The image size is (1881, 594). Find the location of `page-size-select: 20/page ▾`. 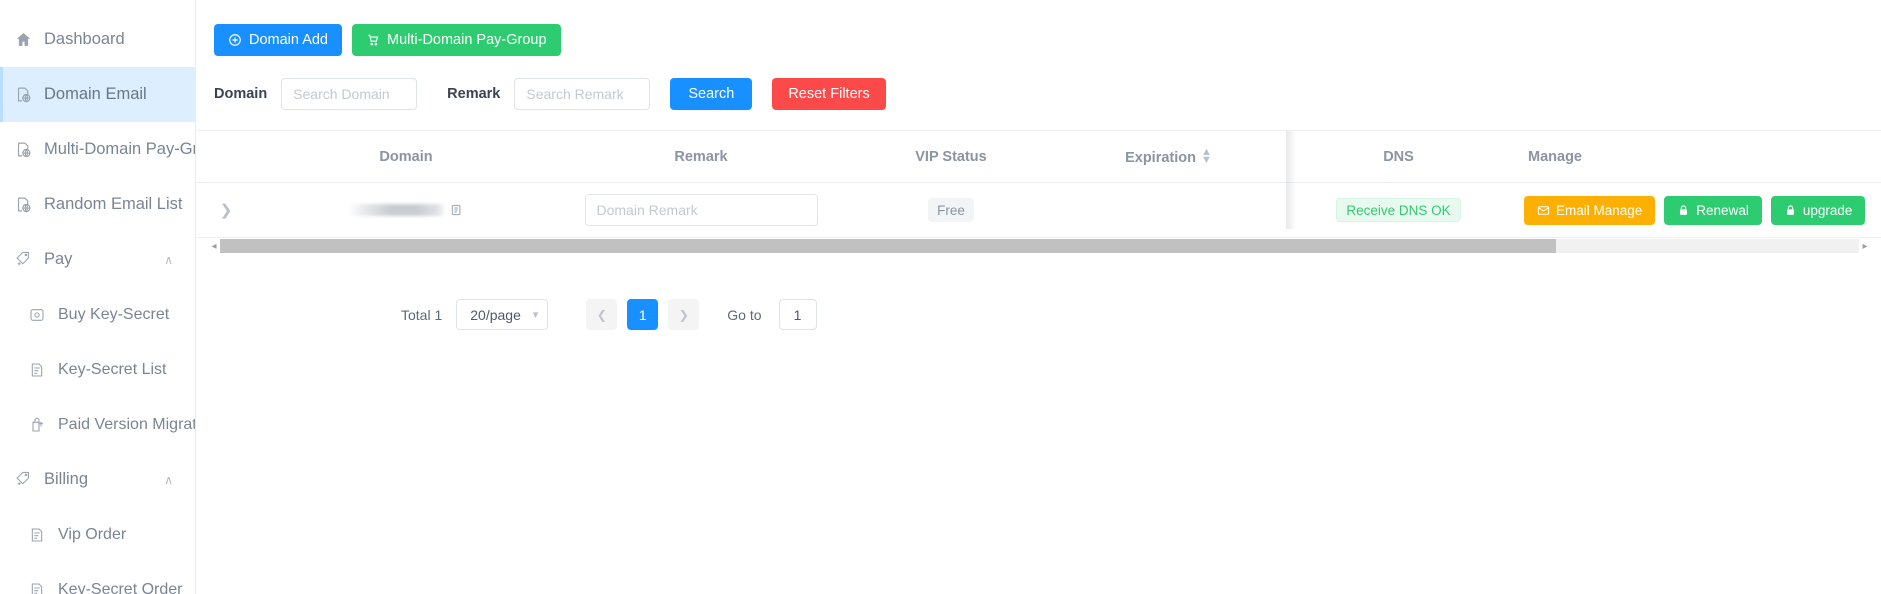

page-size-select: 20/page ▾ is located at coordinates (502, 314).